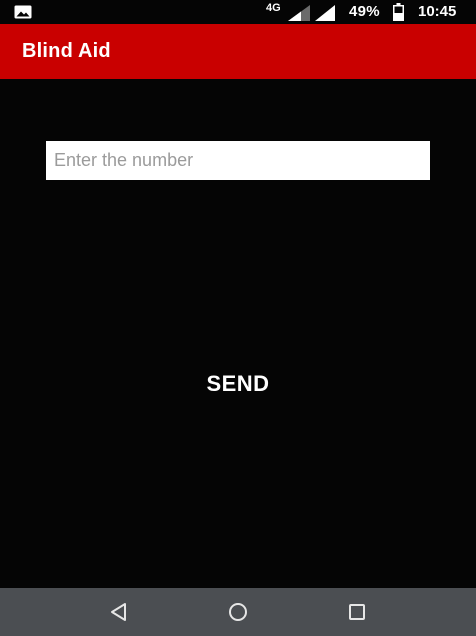 The width and height of the screenshot is (476, 636). I want to click on battery-percent: 49%, so click(364, 11).